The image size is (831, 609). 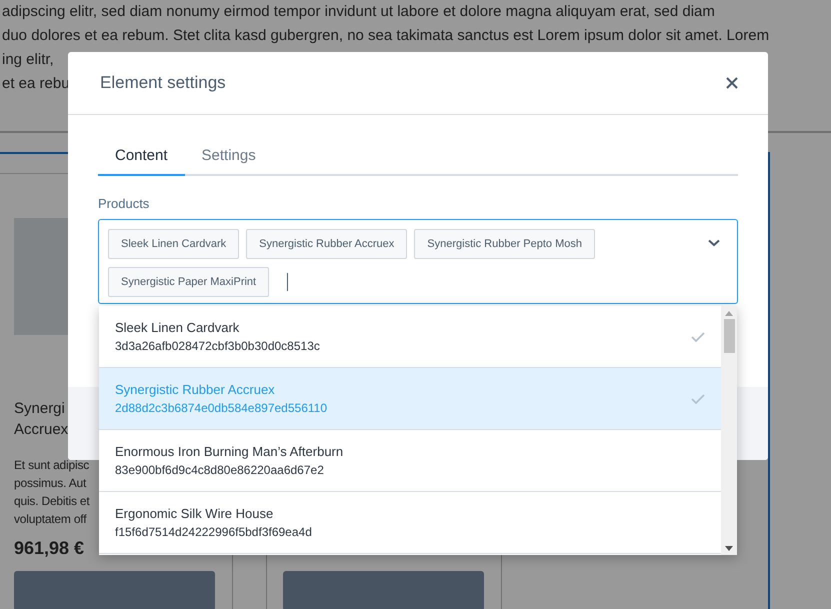 I want to click on product-name: Enormous Iron Burning Man’s Afterburn, so click(x=229, y=451).